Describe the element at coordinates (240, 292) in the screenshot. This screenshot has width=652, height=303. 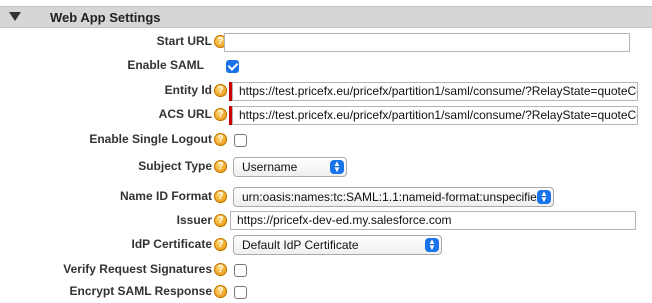
I see `encrypt-saml-response-checkbox` at that location.